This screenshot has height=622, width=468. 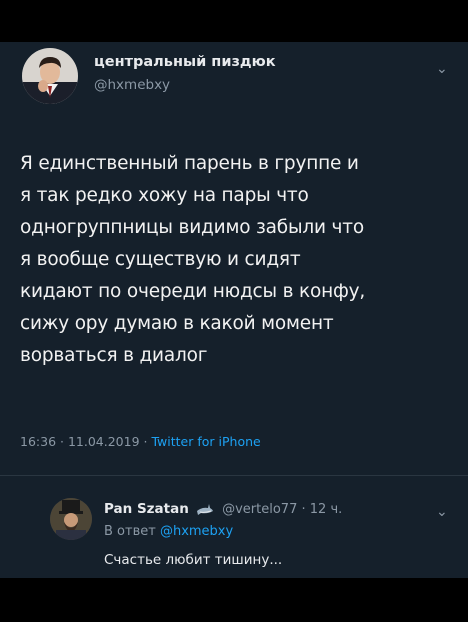 What do you see at coordinates (130, 531) in the screenshot?
I see `replying-to-label: В ответ` at bounding box center [130, 531].